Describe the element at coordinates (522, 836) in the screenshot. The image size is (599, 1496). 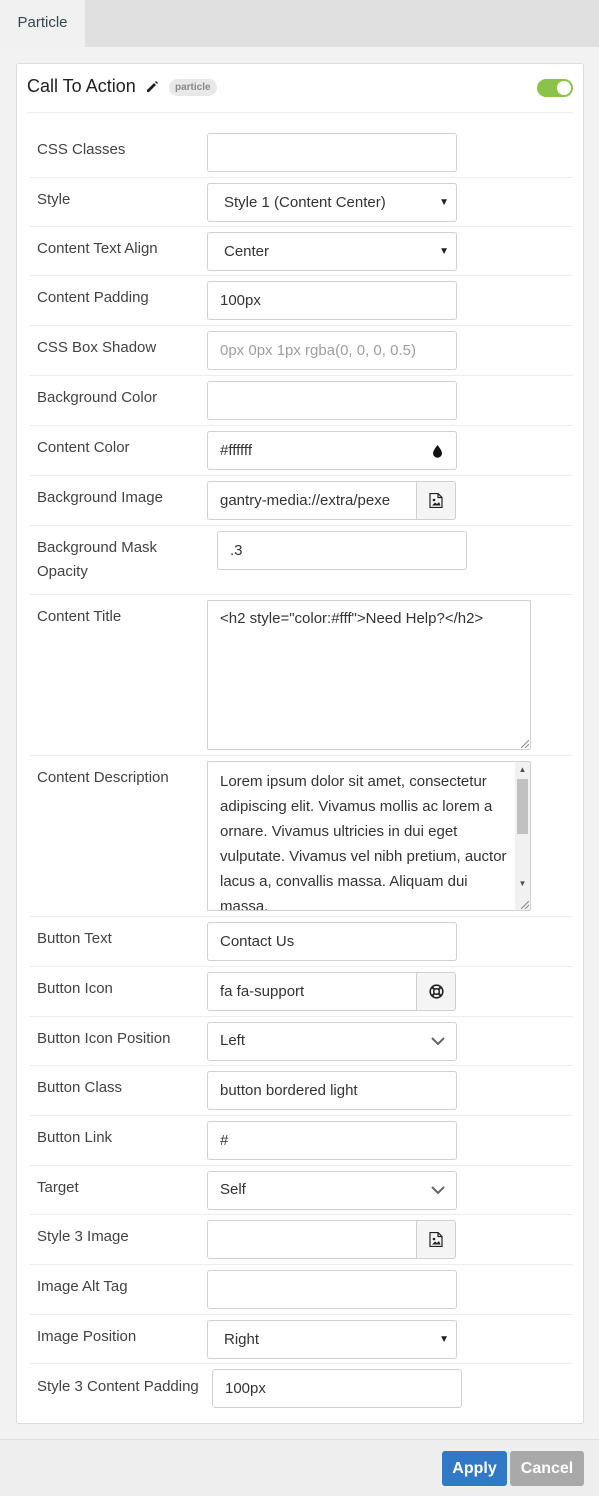
I see `textarea-scrollbar: ▲ ▼` at that location.